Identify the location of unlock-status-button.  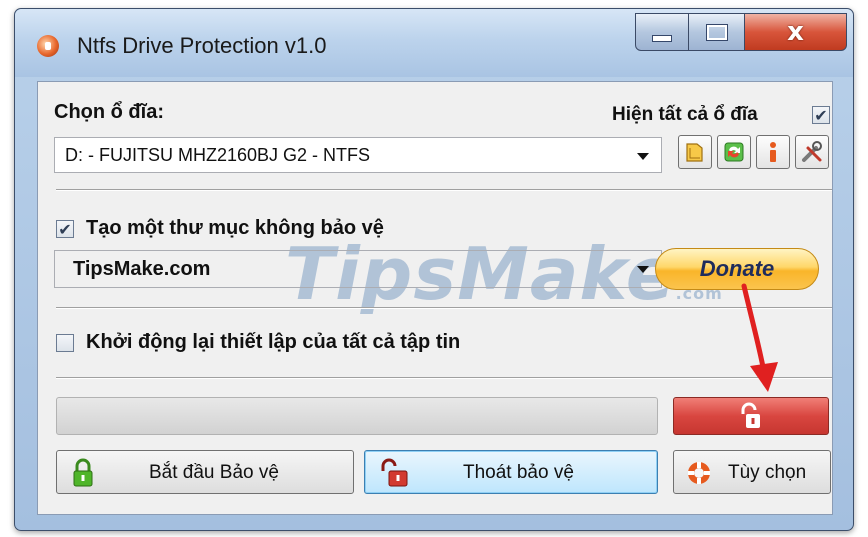
(751, 416).